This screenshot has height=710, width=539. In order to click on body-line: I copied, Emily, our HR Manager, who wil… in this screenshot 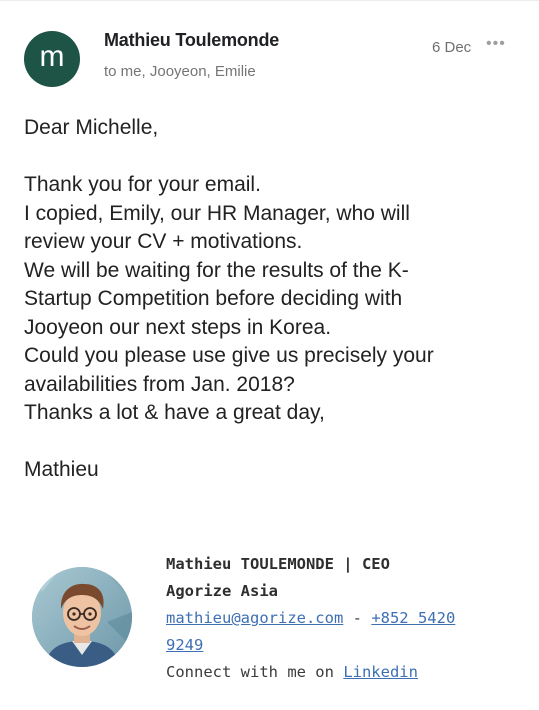, I will do `click(217, 213)`.